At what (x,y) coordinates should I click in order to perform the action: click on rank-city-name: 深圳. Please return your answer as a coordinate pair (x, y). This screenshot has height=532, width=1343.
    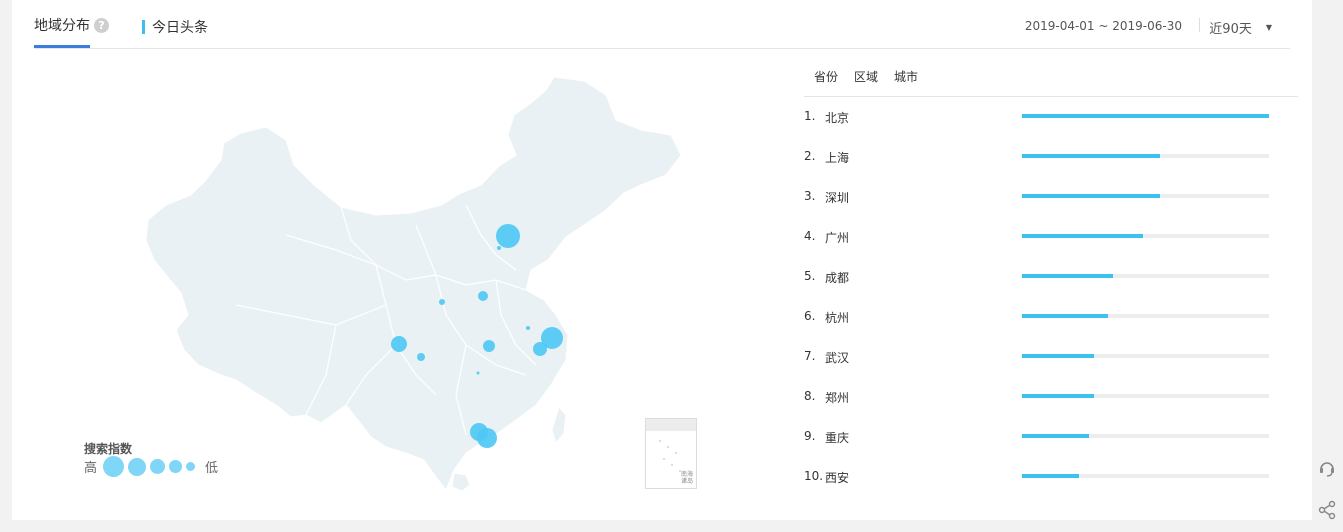
    Looking at the image, I should click on (837, 198).